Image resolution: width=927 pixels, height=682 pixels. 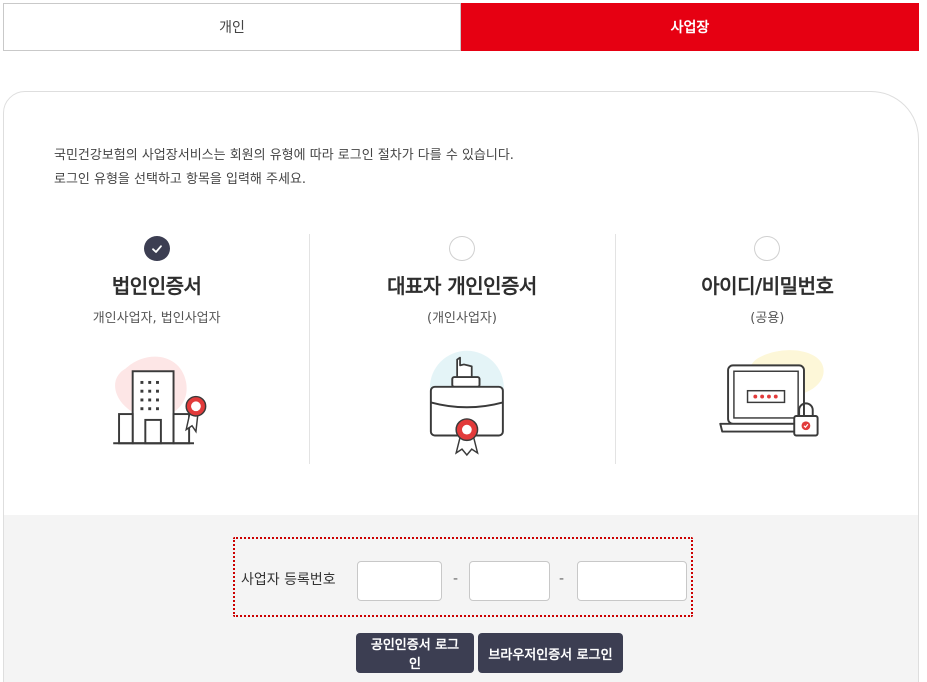 I want to click on briefcase-icon, so click(x=466, y=404).